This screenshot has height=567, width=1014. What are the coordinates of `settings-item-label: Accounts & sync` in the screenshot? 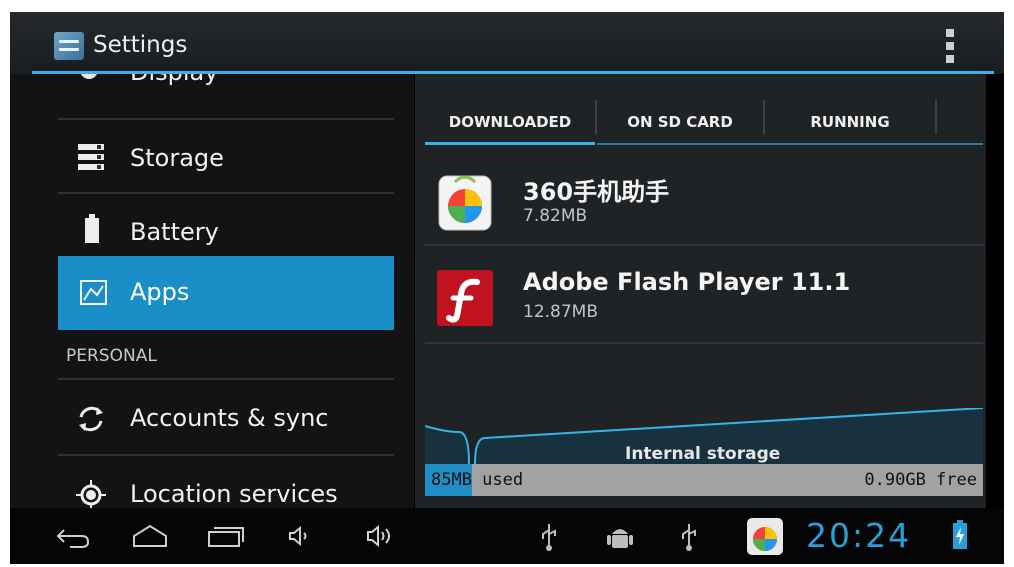 It's located at (229, 418).